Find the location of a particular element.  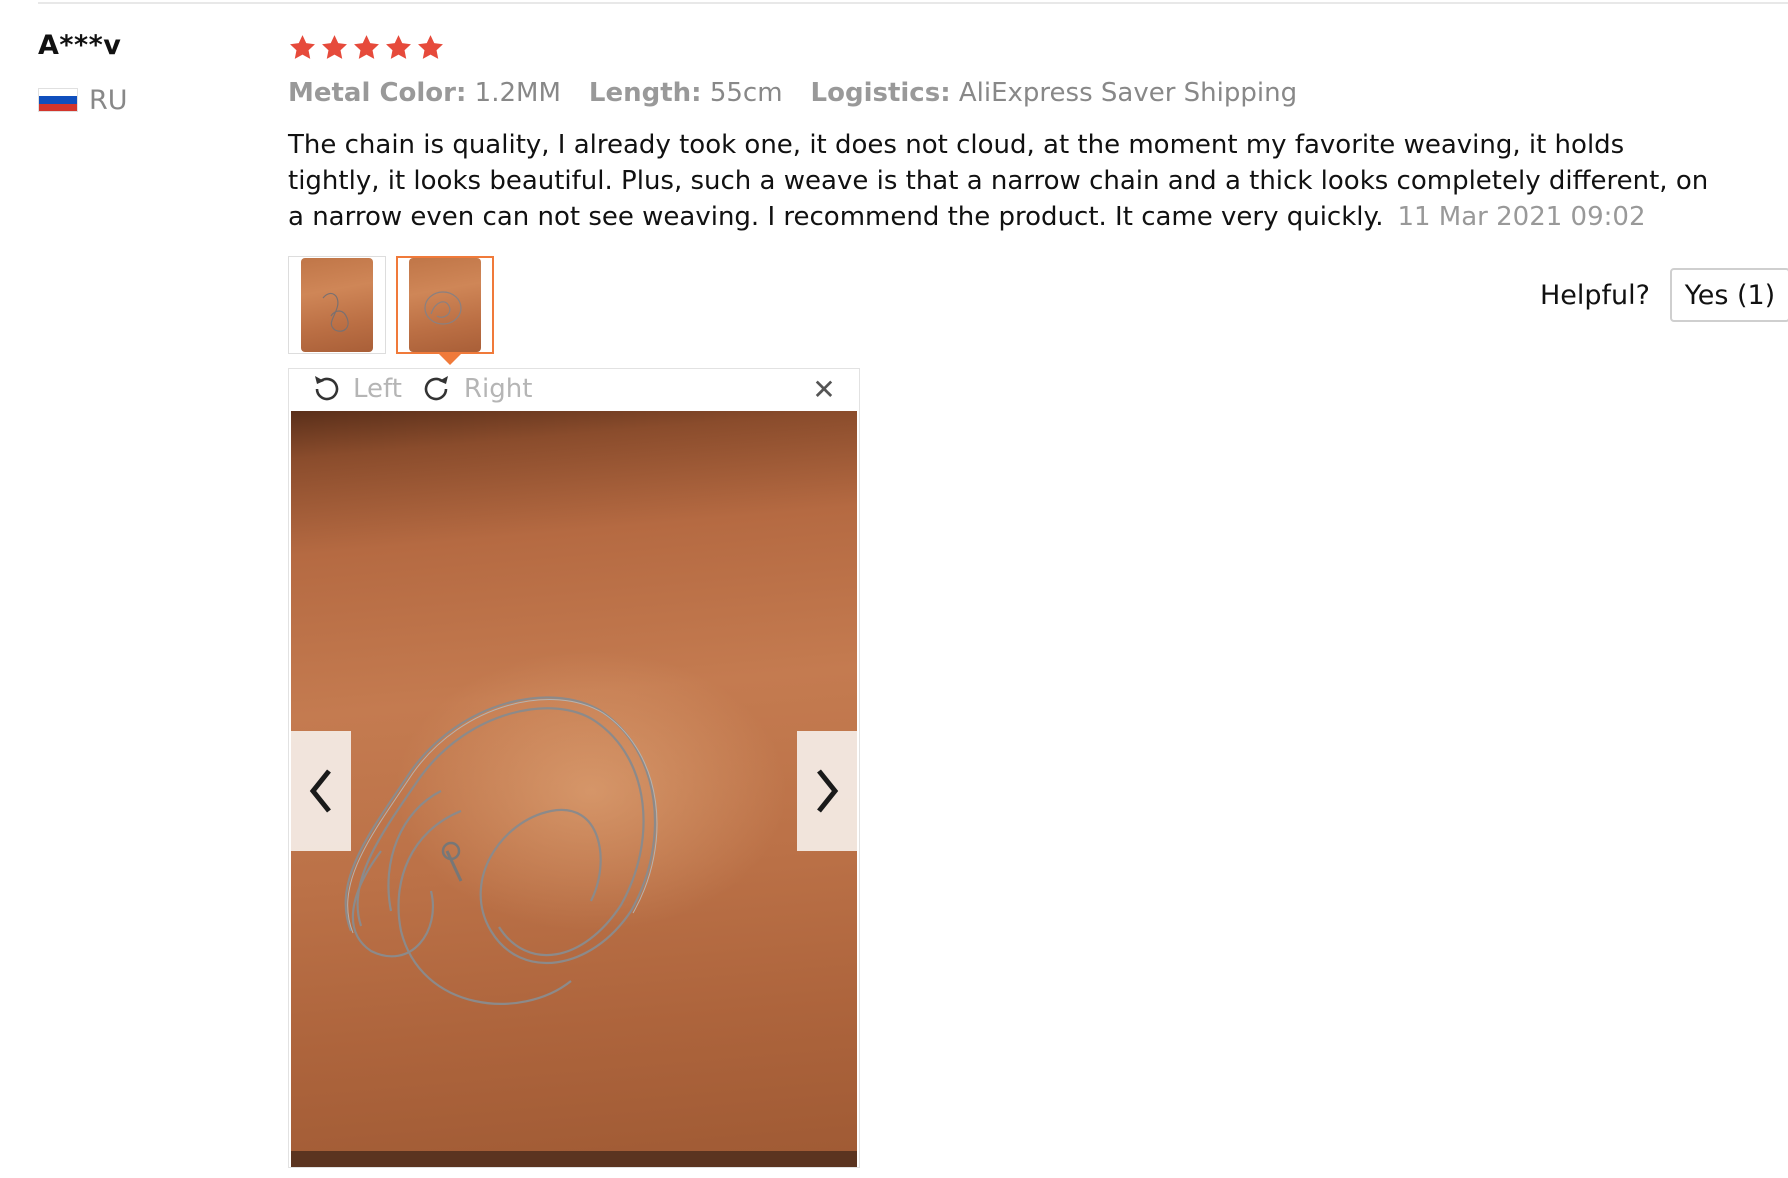

attribute-value: 55cm is located at coordinates (746, 93).